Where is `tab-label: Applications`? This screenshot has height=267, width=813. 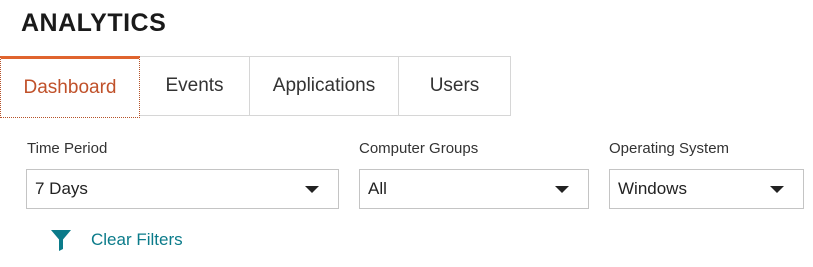 tab-label: Applications is located at coordinates (324, 85).